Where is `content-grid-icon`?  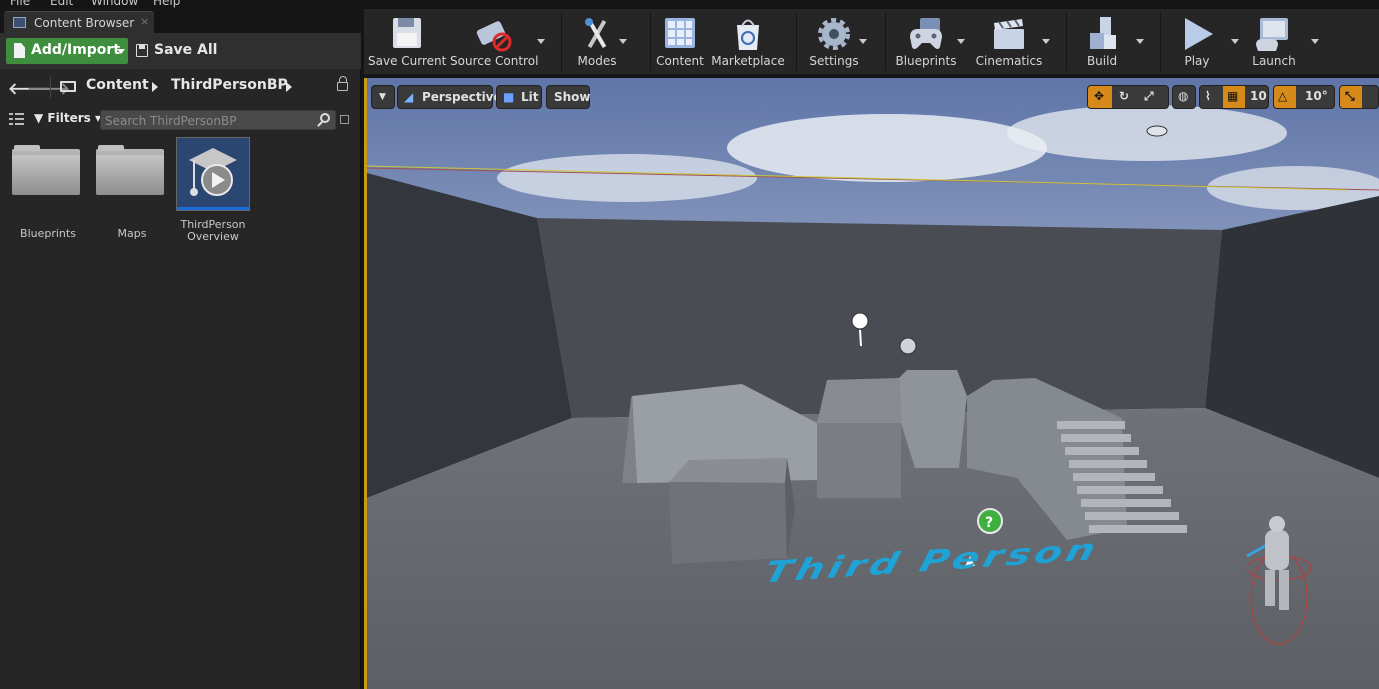
content-grid-icon is located at coordinates (680, 33).